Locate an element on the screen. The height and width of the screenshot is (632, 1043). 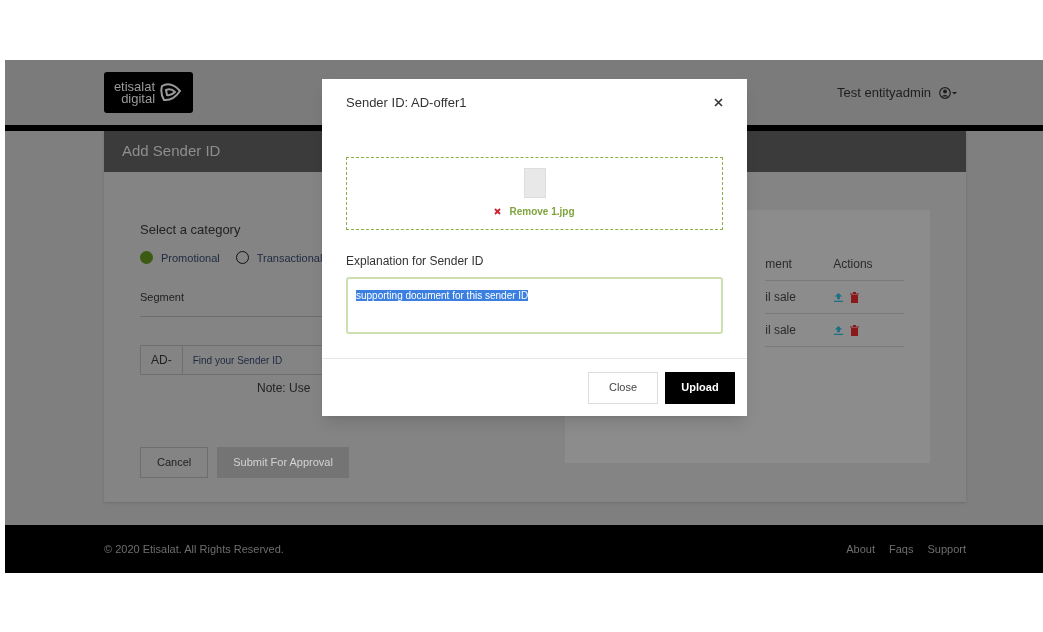
footer-link: Faqs is located at coordinates (901, 549).